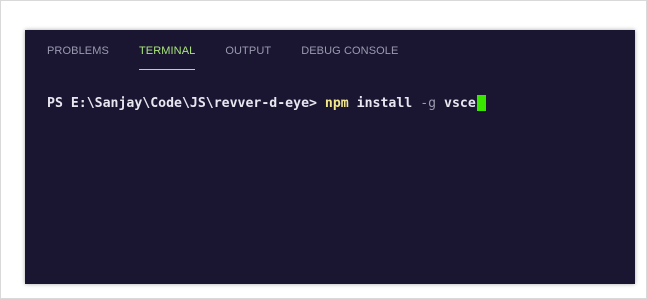 The width and height of the screenshot is (647, 299). I want to click on terminal-prompt: PS E:\Sanjay\Code\JS\revver-d-eye>, so click(186, 103).